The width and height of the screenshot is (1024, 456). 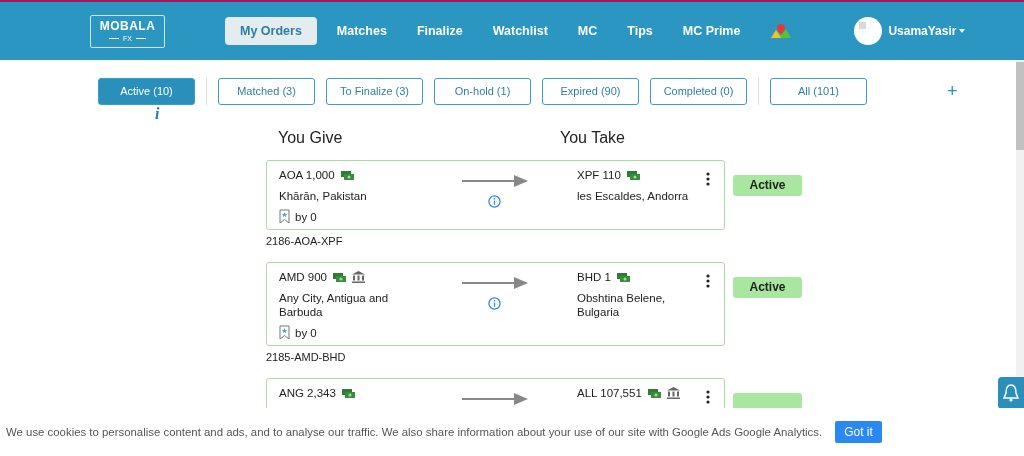 I want to click on amount: AMD 900, so click(x=303, y=277).